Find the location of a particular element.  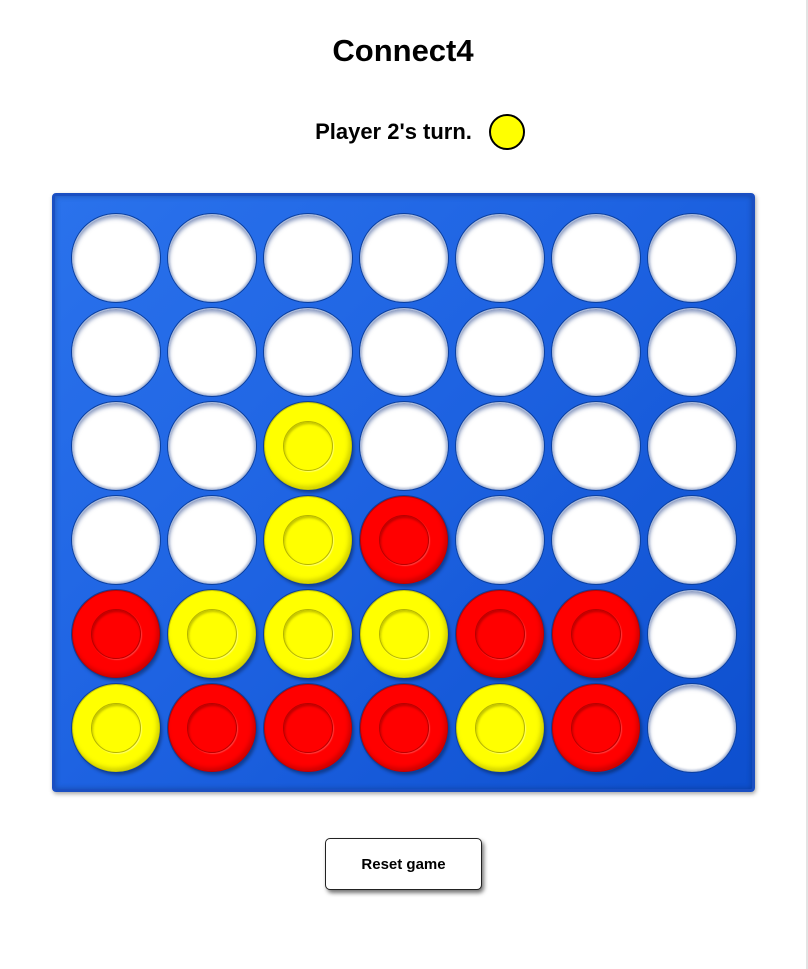

turn-status-text: Player 2's turn. is located at coordinates (393, 131).